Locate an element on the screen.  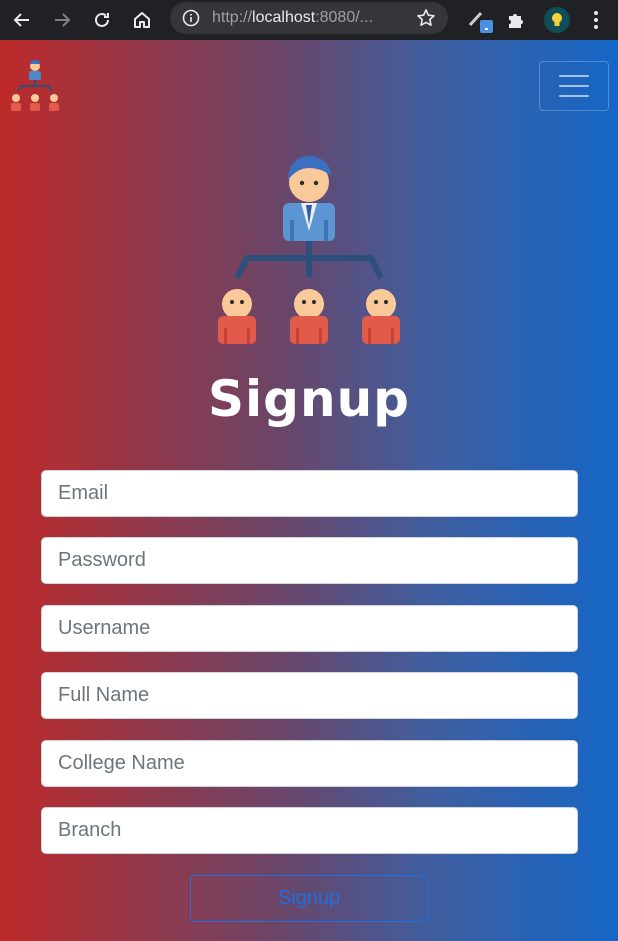
arrow-left-icon is located at coordinates (21, 20).